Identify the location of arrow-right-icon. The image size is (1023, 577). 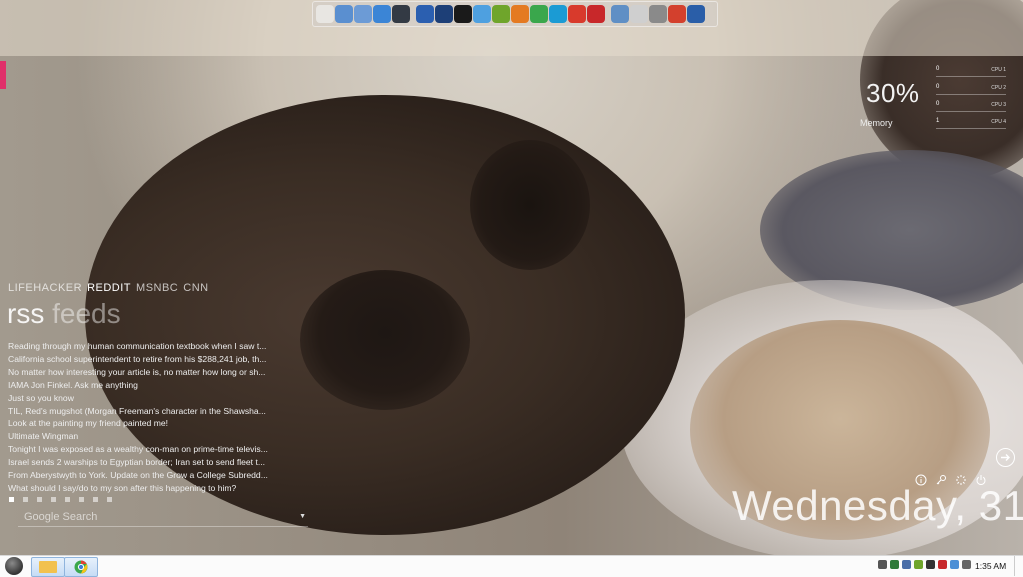
(1005, 457).